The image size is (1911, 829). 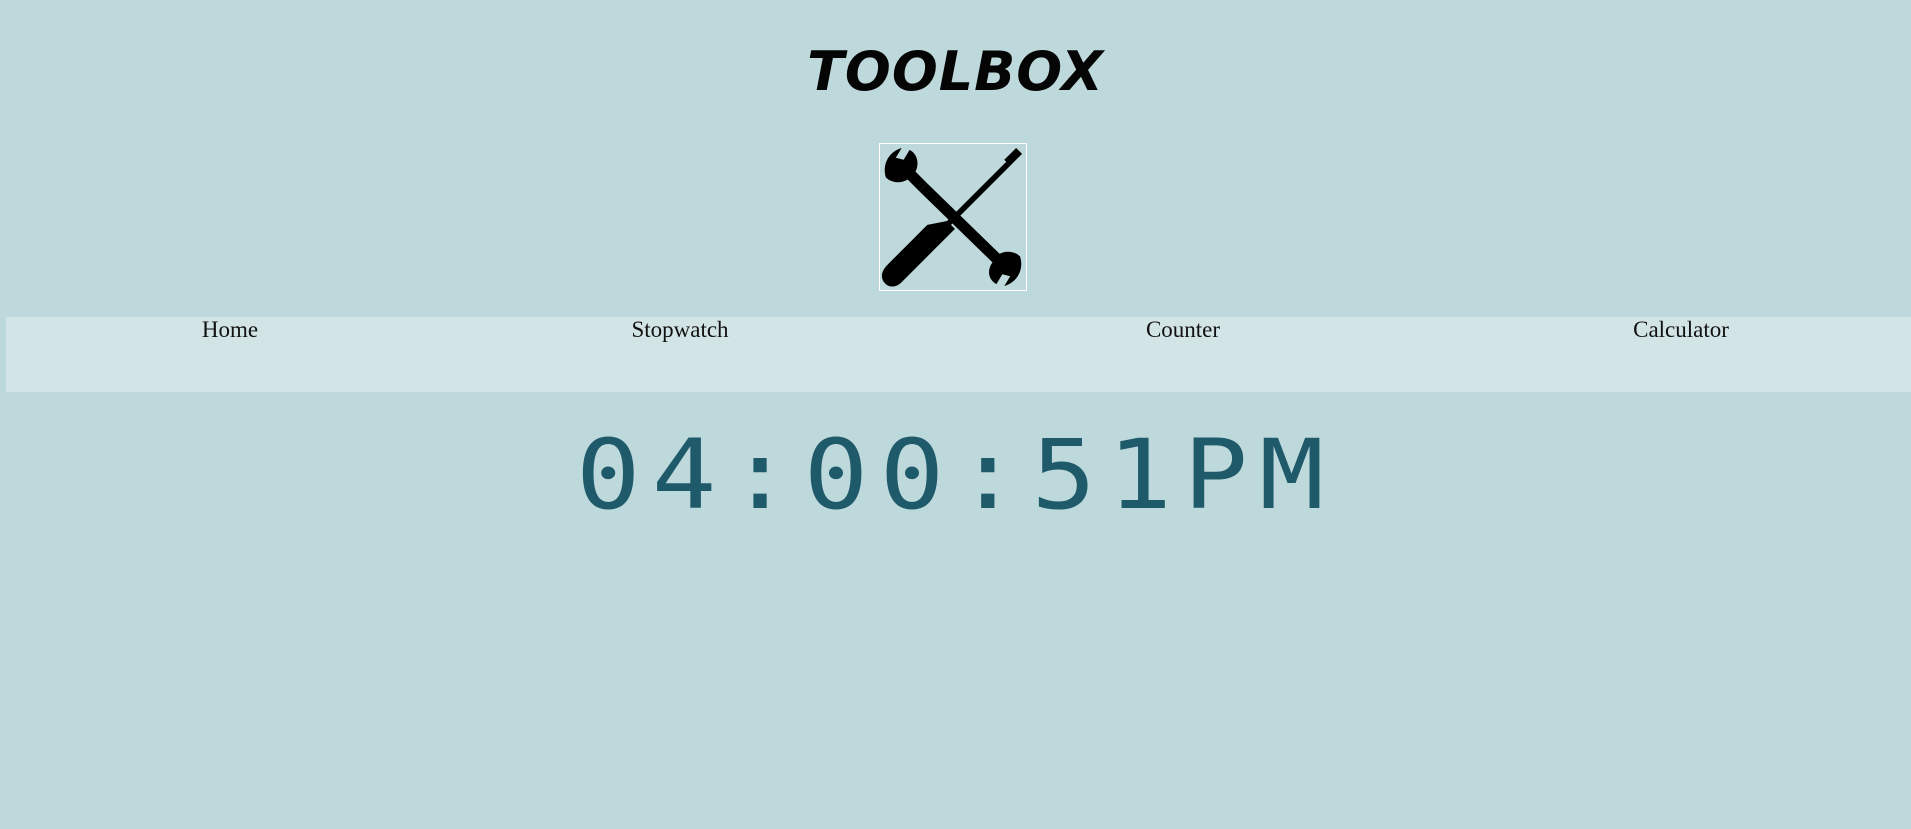 I want to click on wrench-screwdriver-icon, so click(x=953, y=217).